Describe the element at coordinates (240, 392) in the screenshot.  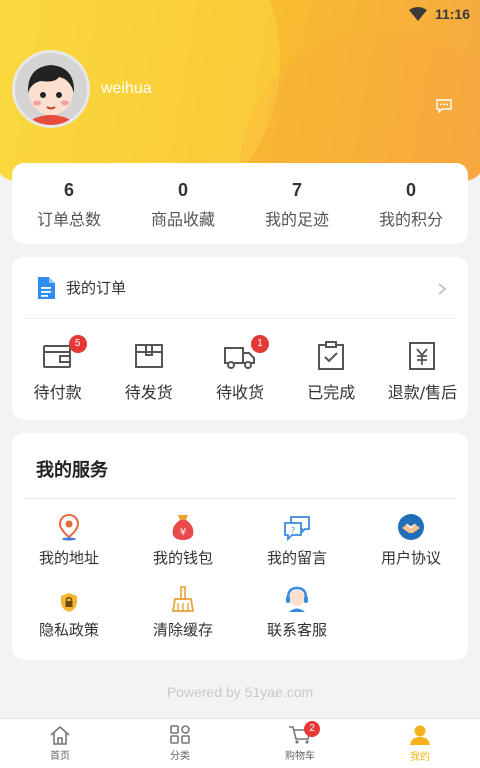
I see `order-item-label: 待收货` at that location.